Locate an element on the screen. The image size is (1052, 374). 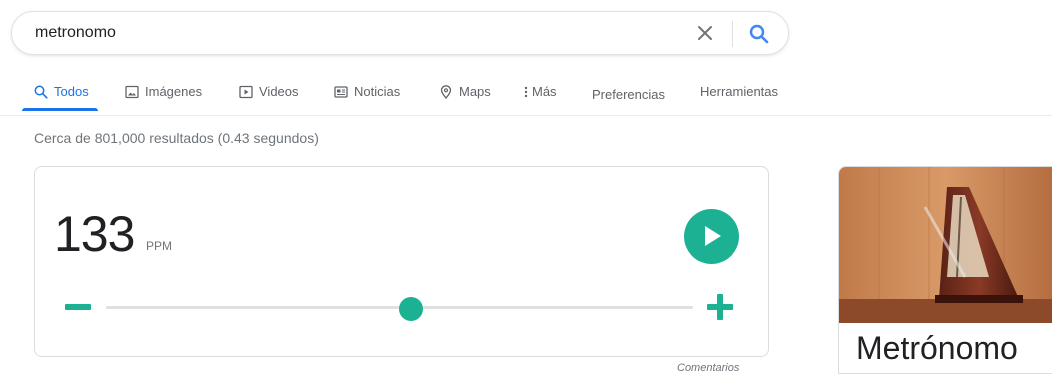
tab-label: Imágenes is located at coordinates (174, 91).